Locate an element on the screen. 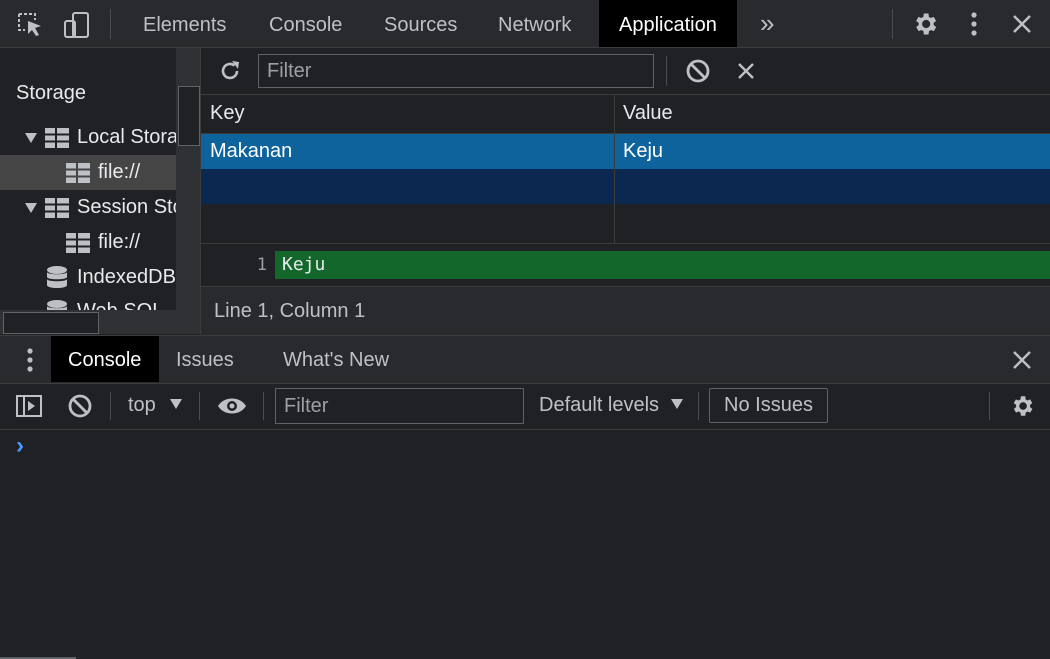 The width and height of the screenshot is (1050, 659). log-levels-label: Default levels is located at coordinates (599, 405).